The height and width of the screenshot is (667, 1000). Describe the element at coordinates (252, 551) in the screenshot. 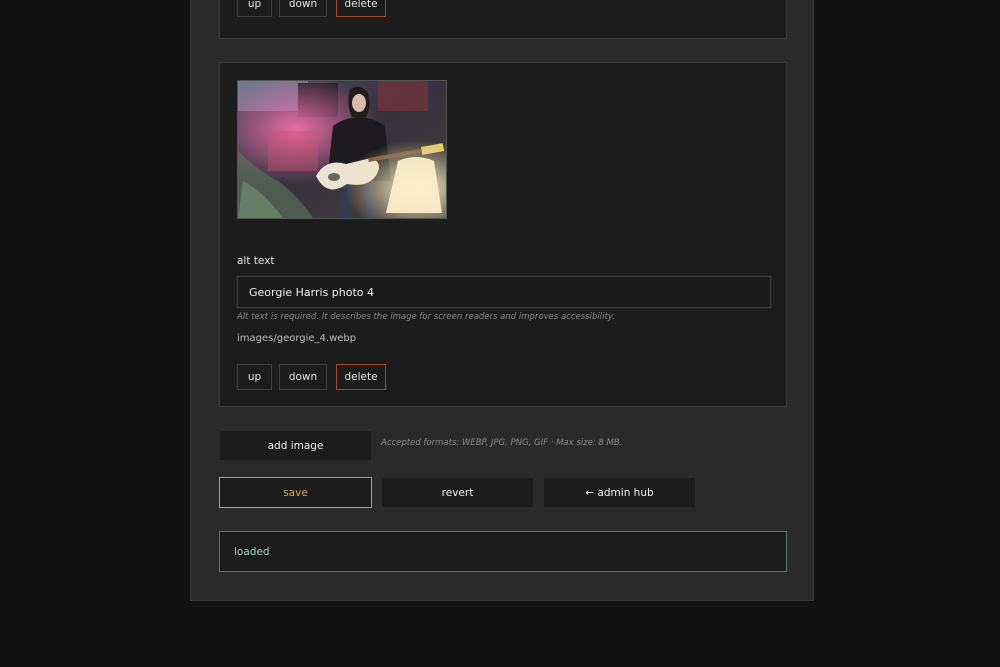

I see `status-text: loaded` at that location.